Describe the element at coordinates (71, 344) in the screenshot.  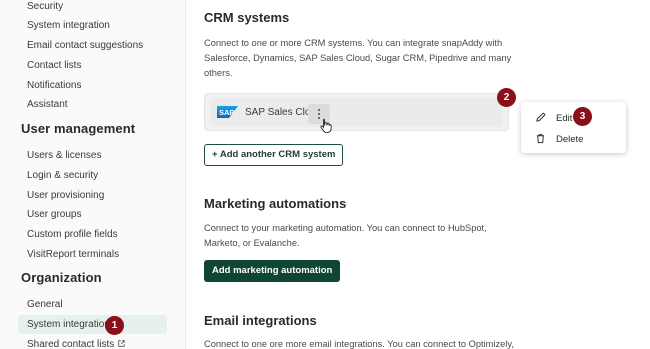
I see `shared-contact-lists-label: Shared contact lists` at that location.